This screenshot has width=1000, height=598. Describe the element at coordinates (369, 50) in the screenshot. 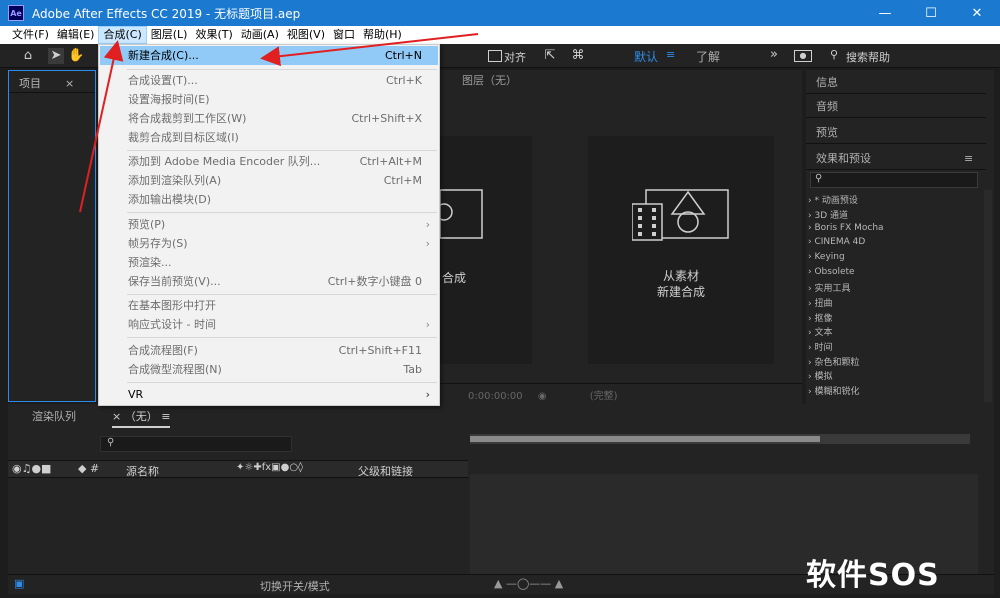

I see `red-arrow-to-new-comp` at that location.